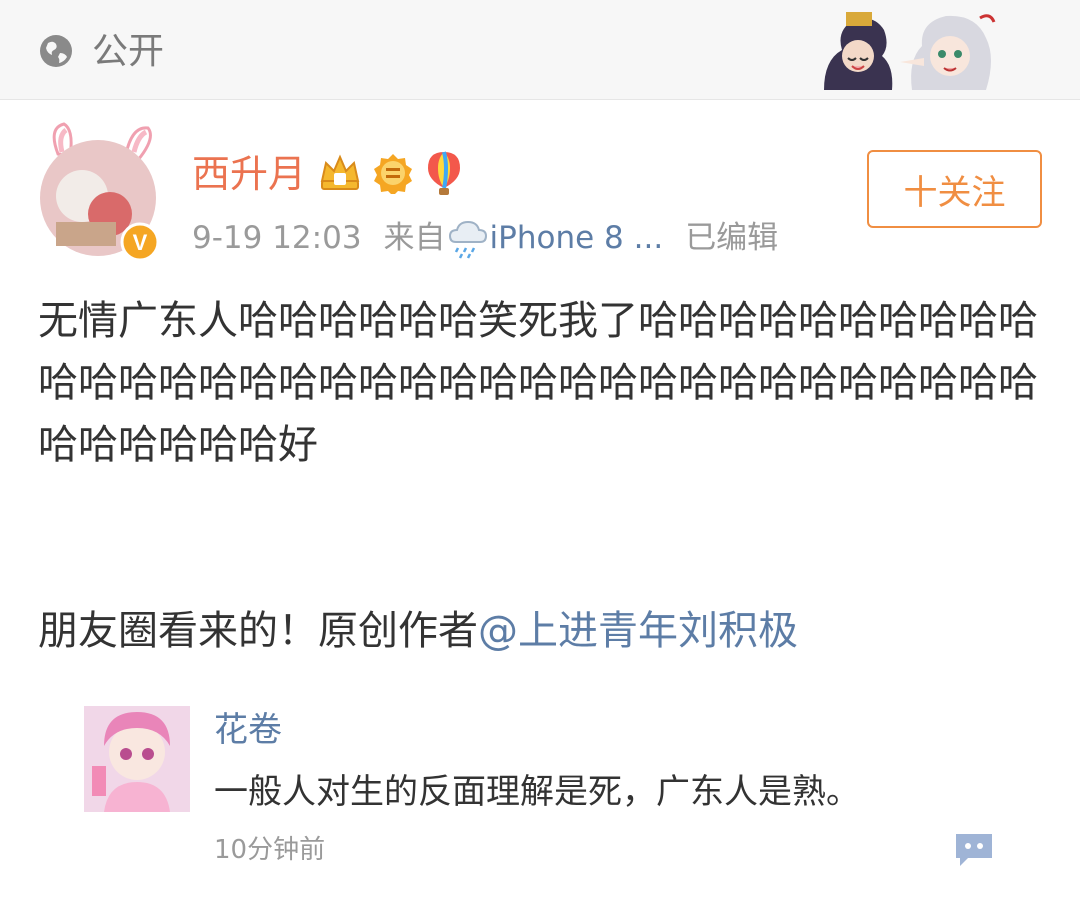 The image size is (1080, 919). I want to click on comment-icon, so click(974, 849).